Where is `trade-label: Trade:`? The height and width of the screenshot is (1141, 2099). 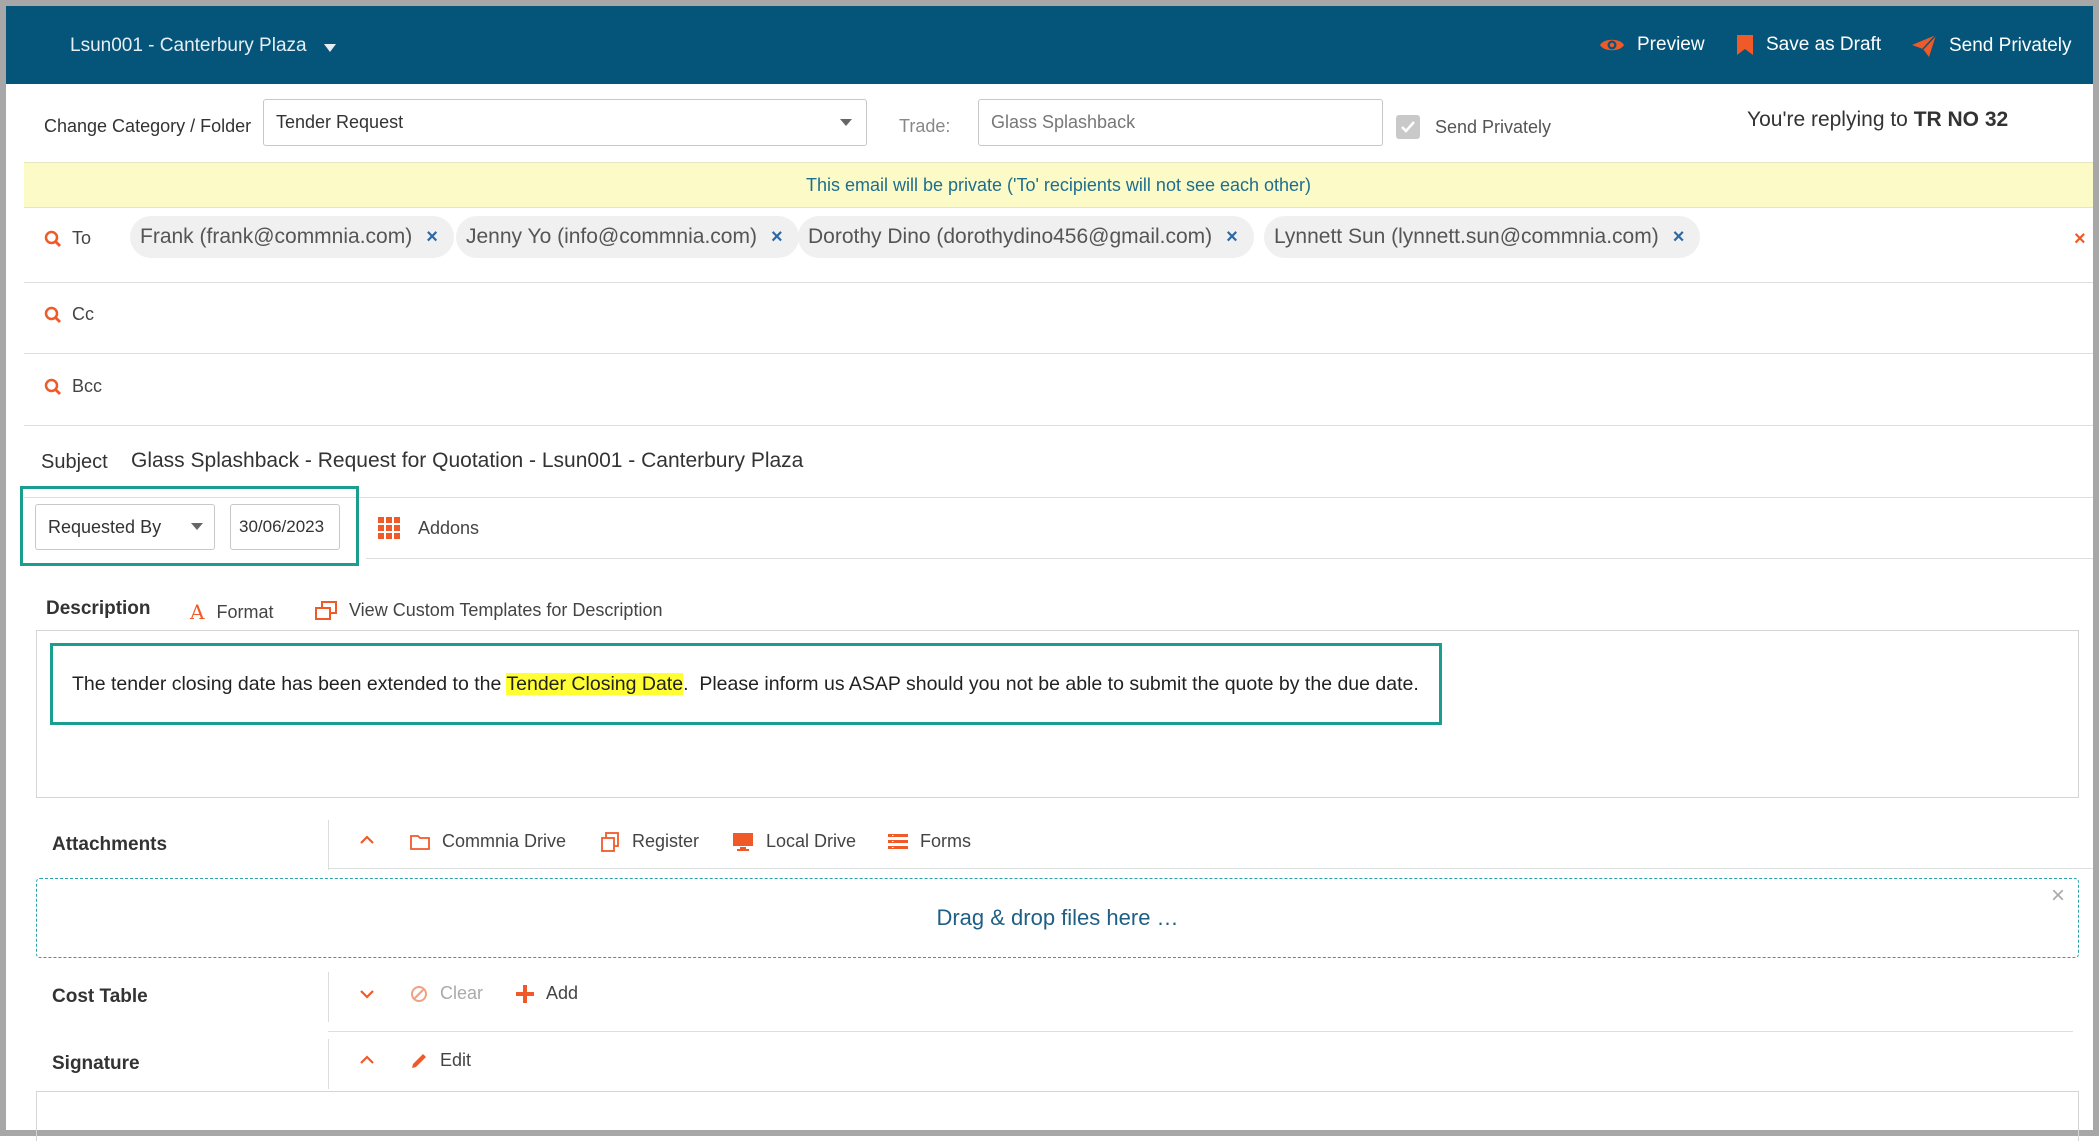
trade-label: Trade: is located at coordinates (925, 126).